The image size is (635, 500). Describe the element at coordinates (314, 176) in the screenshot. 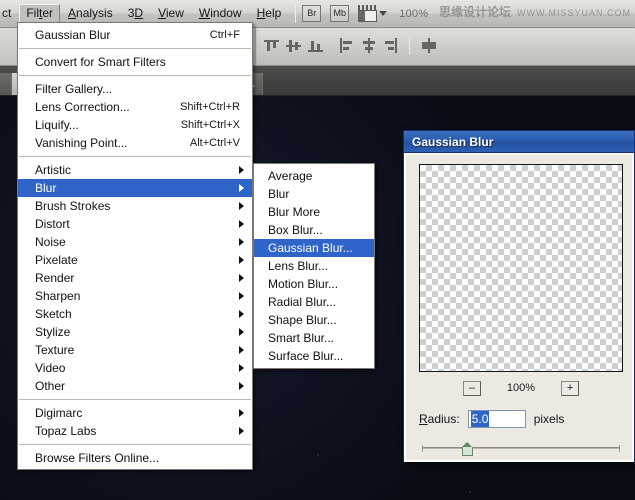

I see `submenu-item-average: Average` at that location.